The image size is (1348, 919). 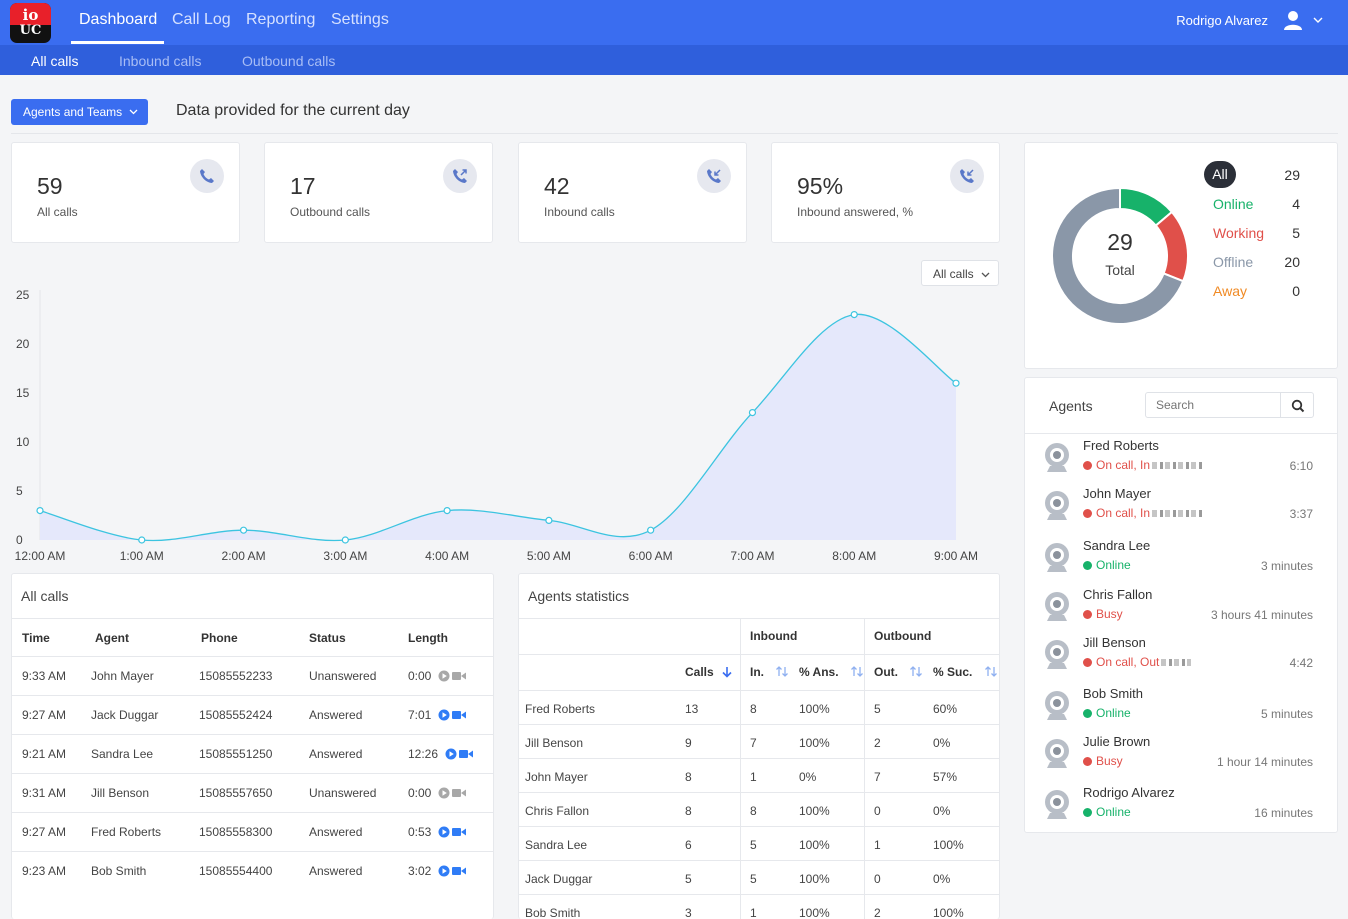 I want to click on user-name: Rodrigo Alvarez, so click(x=1222, y=20).